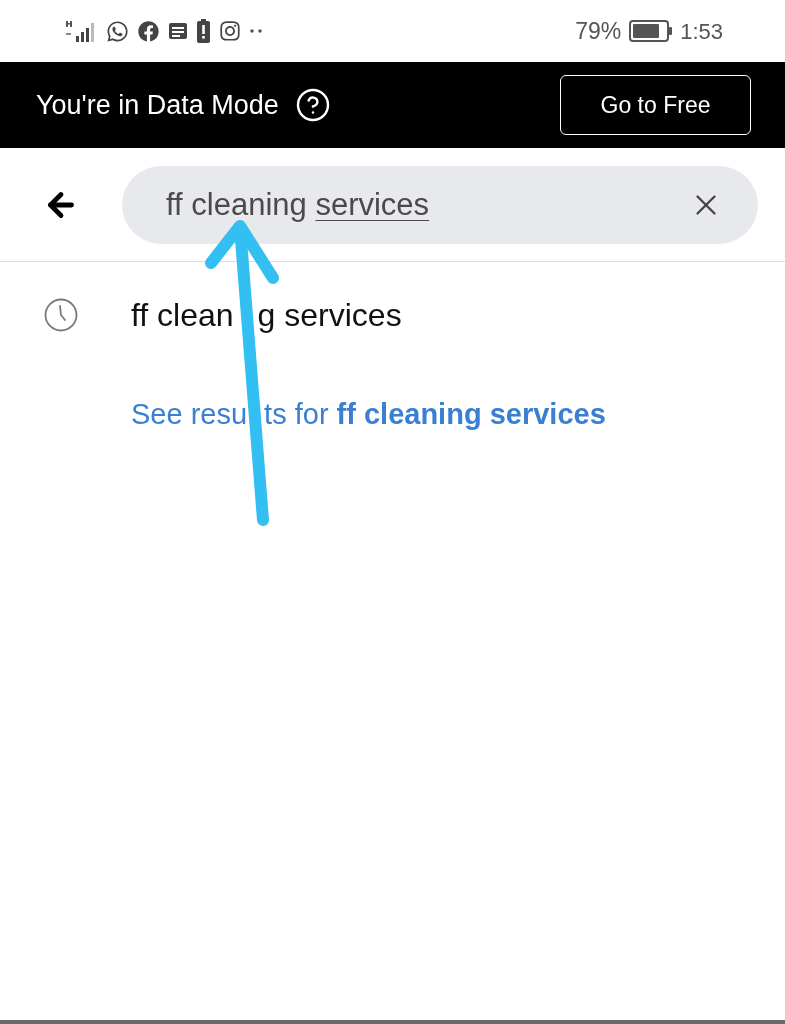 Image resolution: width=785 pixels, height=1024 pixels. What do you see at coordinates (81, 31) in the screenshot?
I see `signal-icon` at bounding box center [81, 31].